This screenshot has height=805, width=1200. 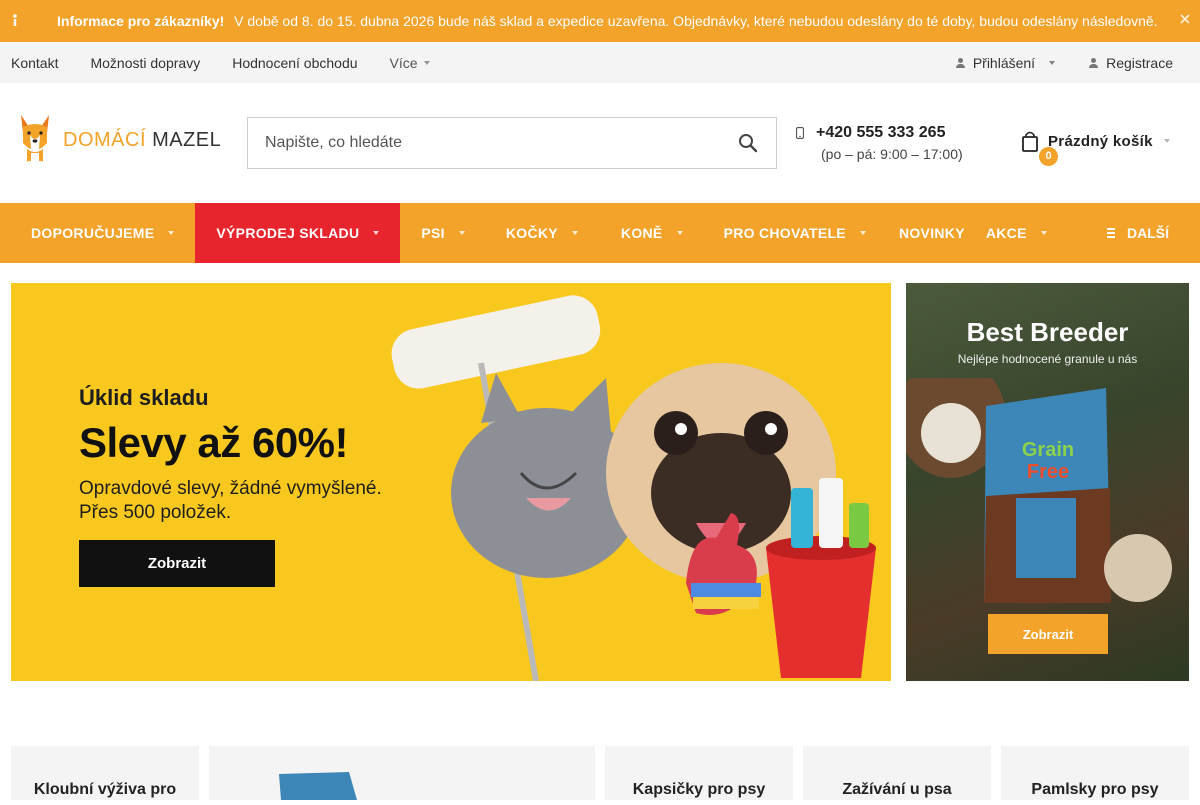 I want to click on link-moznosti-dopravy: Možnosti dopravy, so click(x=145, y=63).